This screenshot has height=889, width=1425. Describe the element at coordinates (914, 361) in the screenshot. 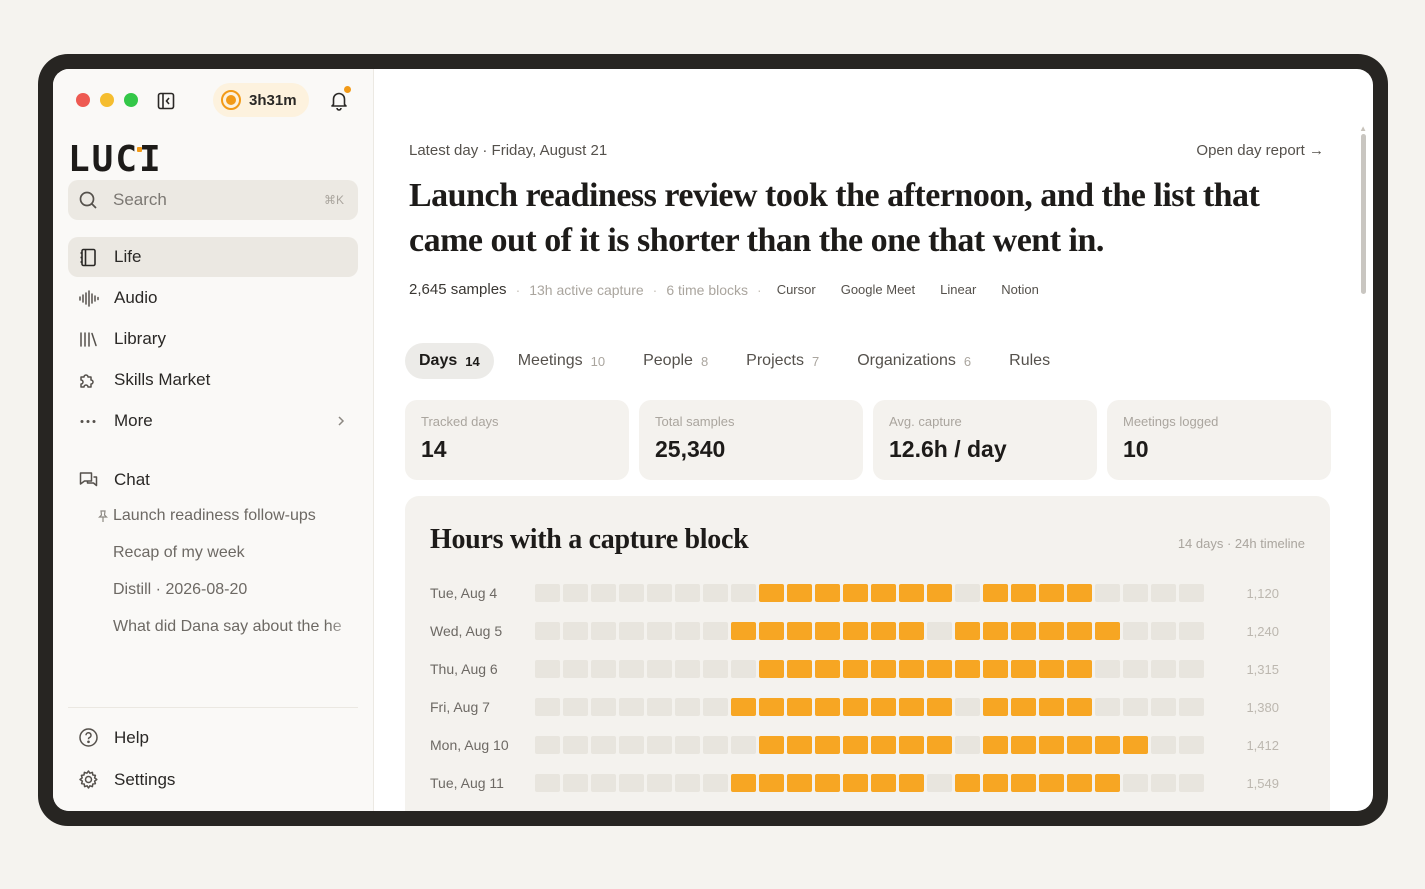

I see `tab-organizations: Organizations 6` at that location.